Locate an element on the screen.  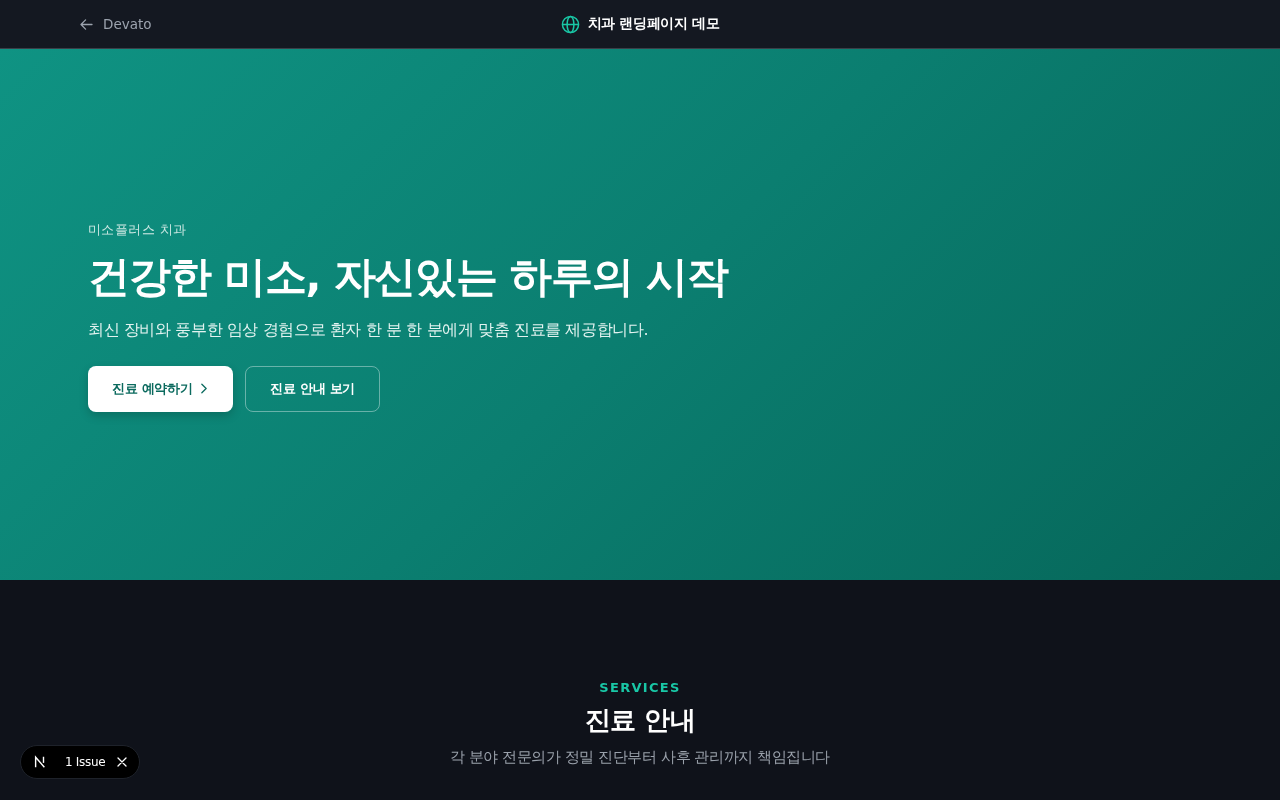
logo-icon is located at coordinates (40, 762).